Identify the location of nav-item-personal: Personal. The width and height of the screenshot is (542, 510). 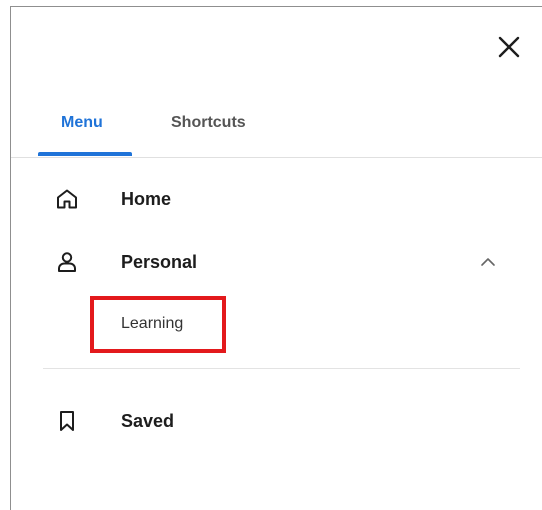
(286, 262).